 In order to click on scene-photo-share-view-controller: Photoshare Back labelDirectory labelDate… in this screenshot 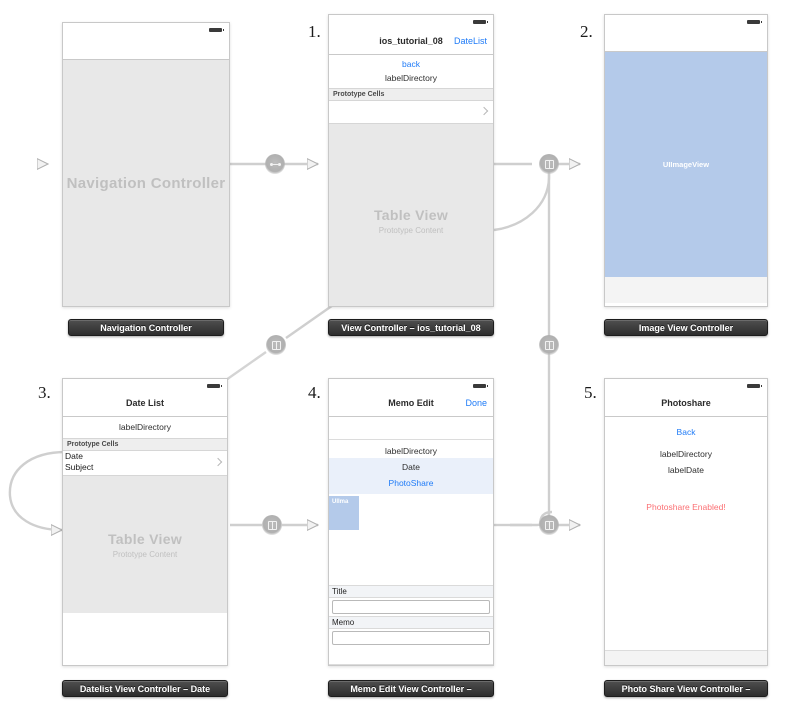, I will do `click(686, 522)`.